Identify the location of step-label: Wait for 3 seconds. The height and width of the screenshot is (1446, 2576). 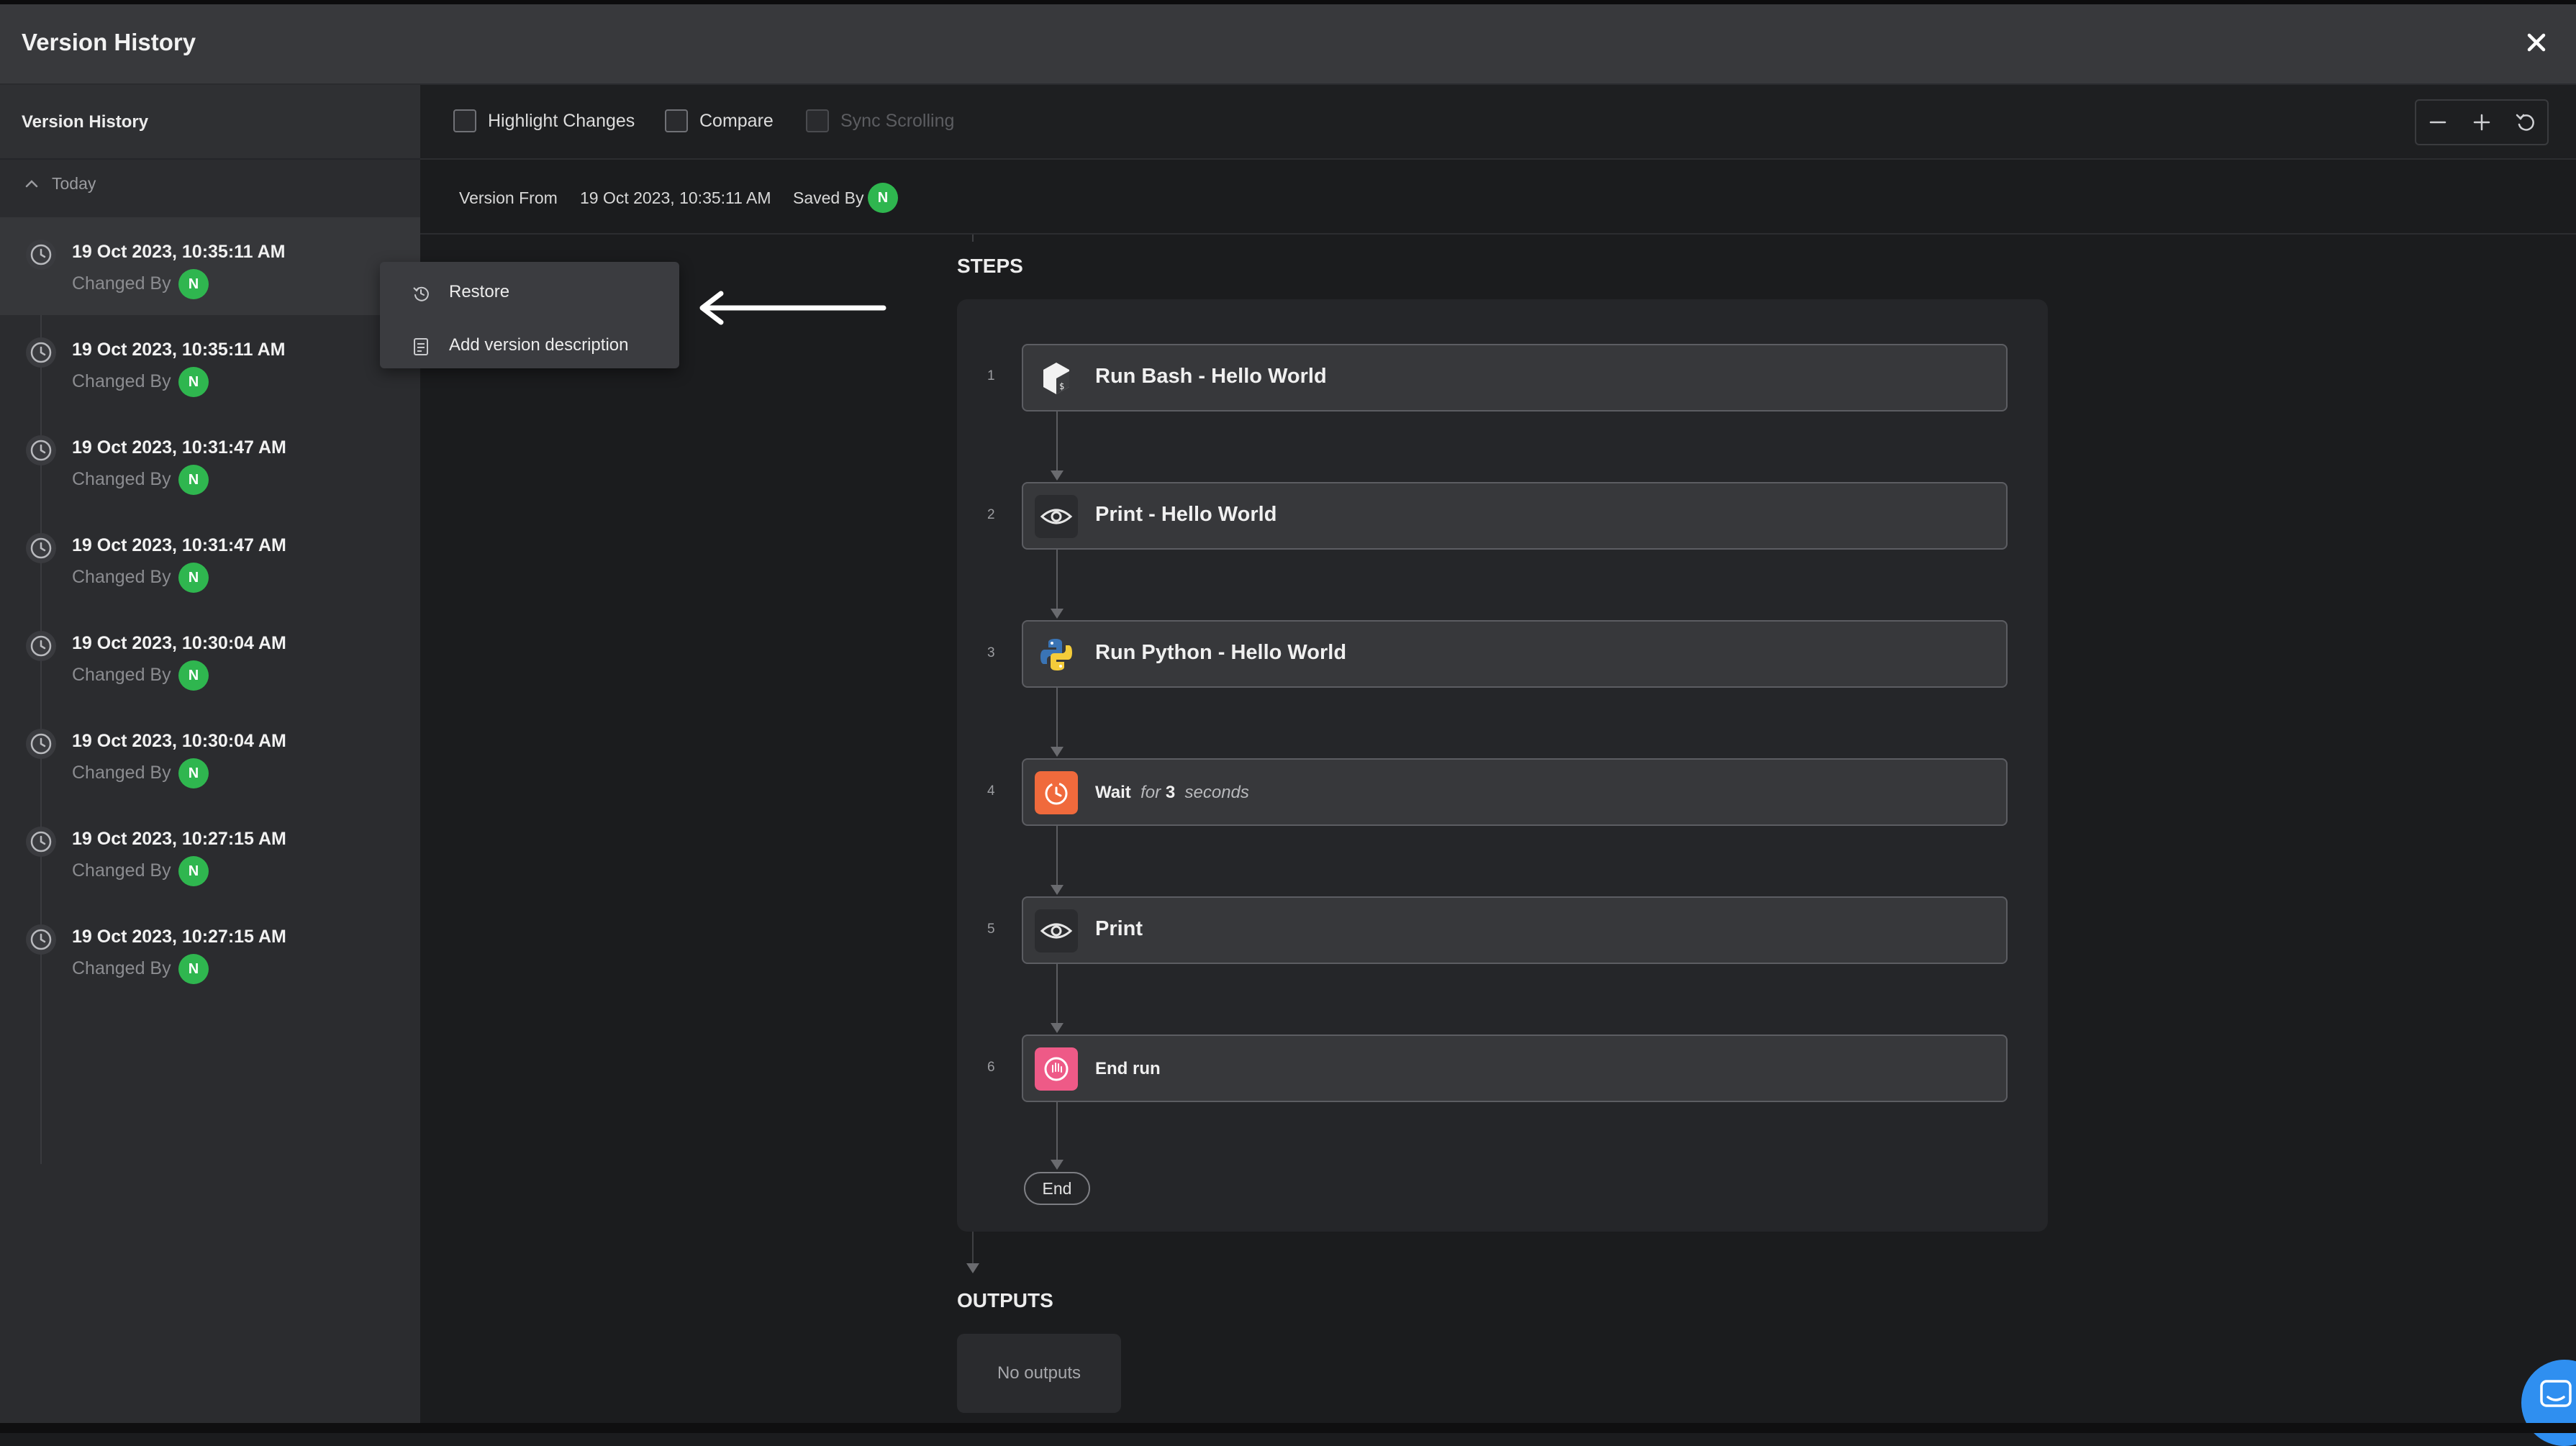
(1172, 793).